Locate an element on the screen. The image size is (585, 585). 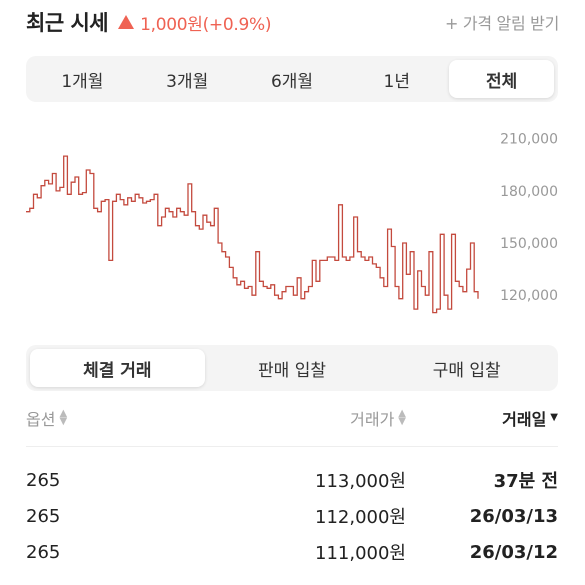
y-tick-label: 120,000 is located at coordinates (529, 296).